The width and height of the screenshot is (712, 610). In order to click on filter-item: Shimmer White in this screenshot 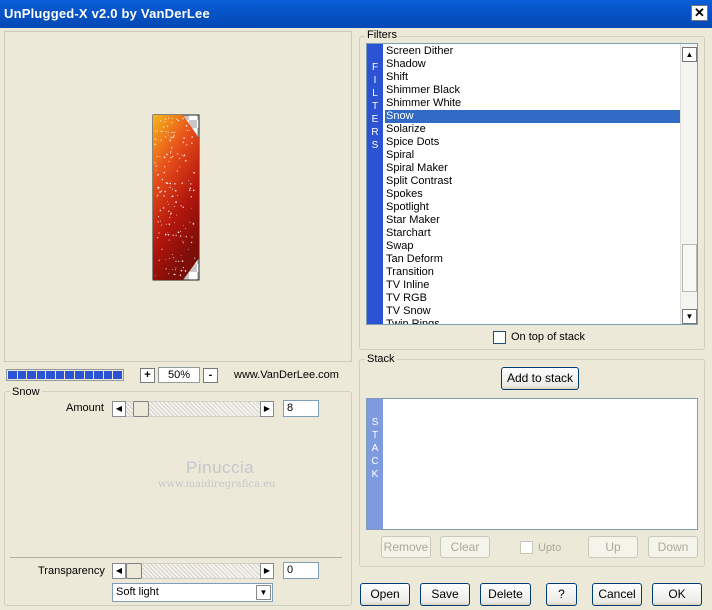, I will do `click(533, 103)`.